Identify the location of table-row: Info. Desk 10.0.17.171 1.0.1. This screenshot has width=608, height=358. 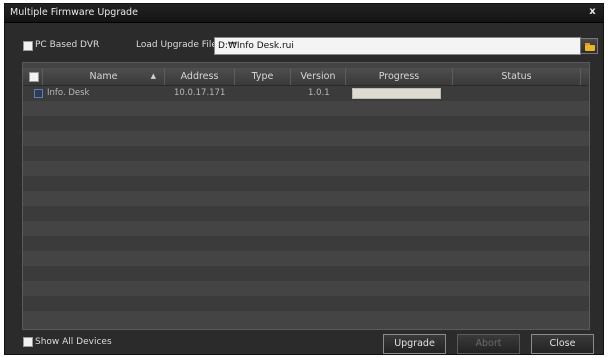
(306, 93).